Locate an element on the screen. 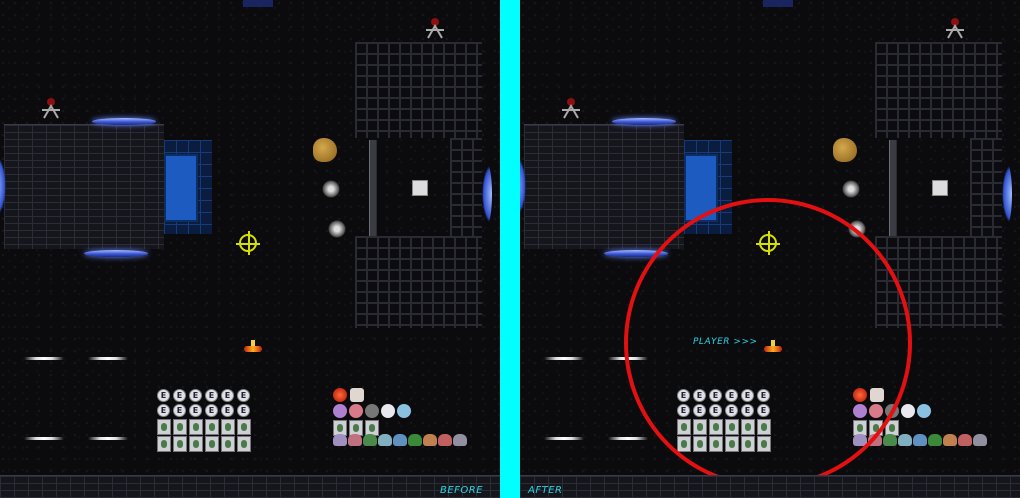 This screenshot has height=498, width=1020. block-tower-bottom is located at coordinates (418, 282).